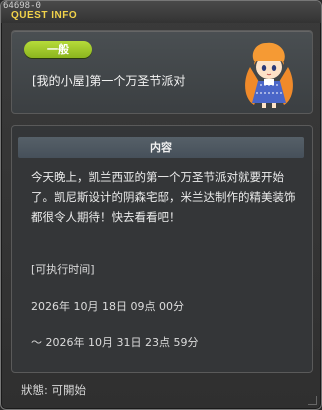 The width and height of the screenshot is (322, 410). Describe the element at coordinates (44, 15) in the screenshot. I see `window-title: QUEST INFO` at that location.